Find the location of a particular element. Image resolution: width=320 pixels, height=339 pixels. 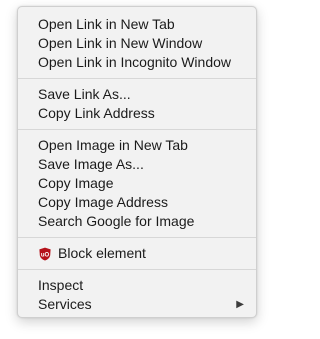

menu-item-inspect: Inspect is located at coordinates (137, 285).